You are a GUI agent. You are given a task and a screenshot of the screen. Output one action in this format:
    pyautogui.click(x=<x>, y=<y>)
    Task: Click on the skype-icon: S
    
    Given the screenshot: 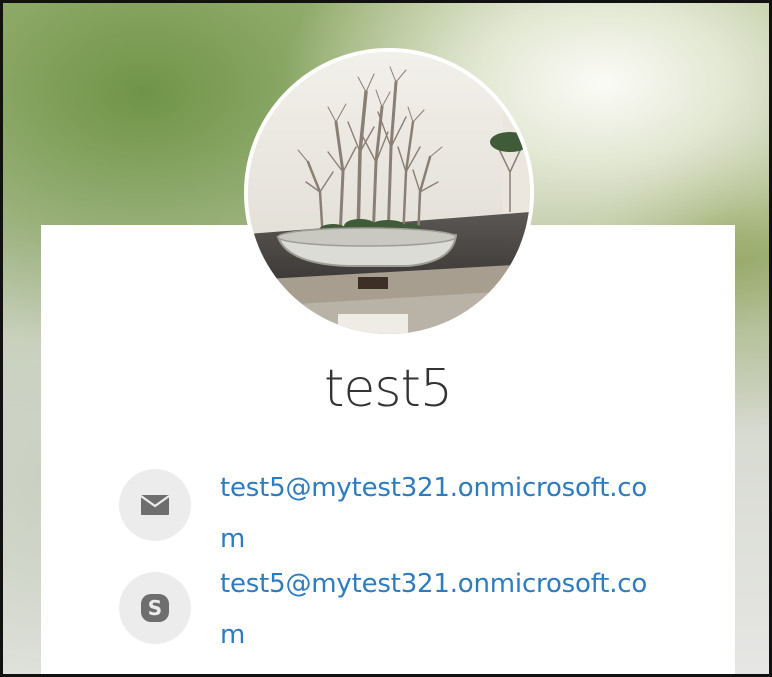 What is the action you would take?
    pyautogui.click(x=155, y=608)
    